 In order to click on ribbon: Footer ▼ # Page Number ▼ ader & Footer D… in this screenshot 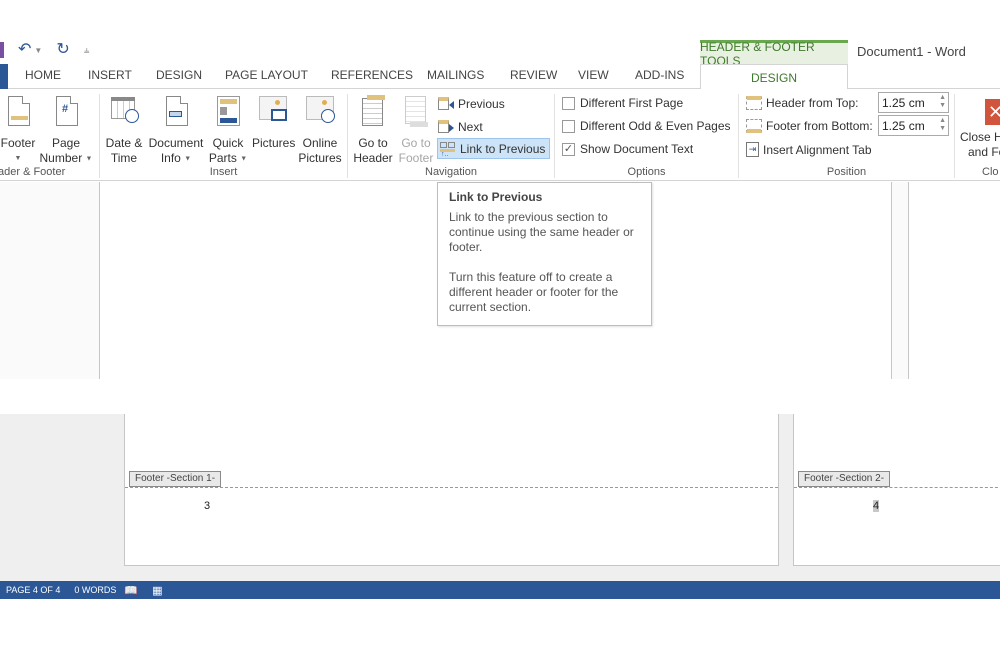, I will do `click(500, 135)`.